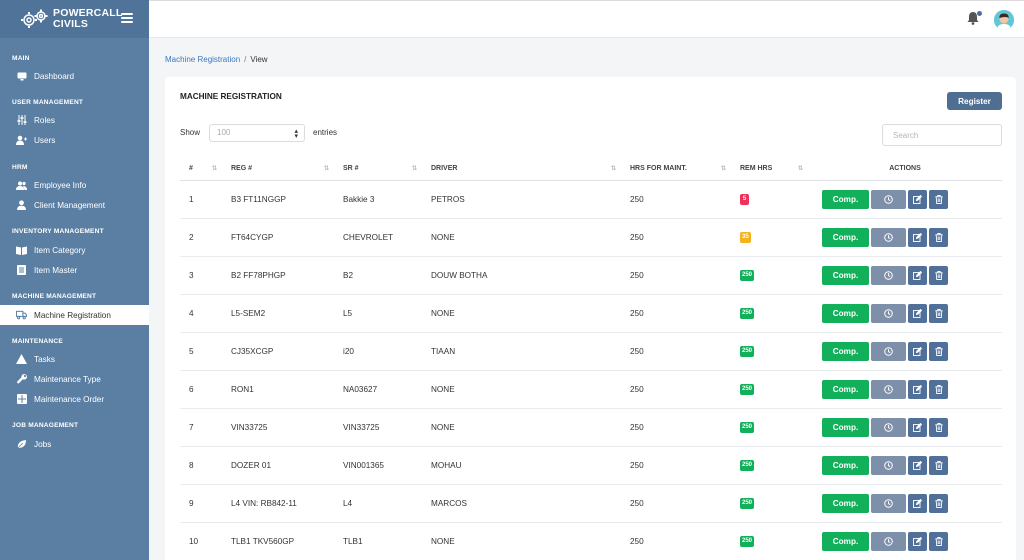 Image resolution: width=1024 pixels, height=560 pixels. I want to click on cell-reg: VIN33725, so click(278, 427).